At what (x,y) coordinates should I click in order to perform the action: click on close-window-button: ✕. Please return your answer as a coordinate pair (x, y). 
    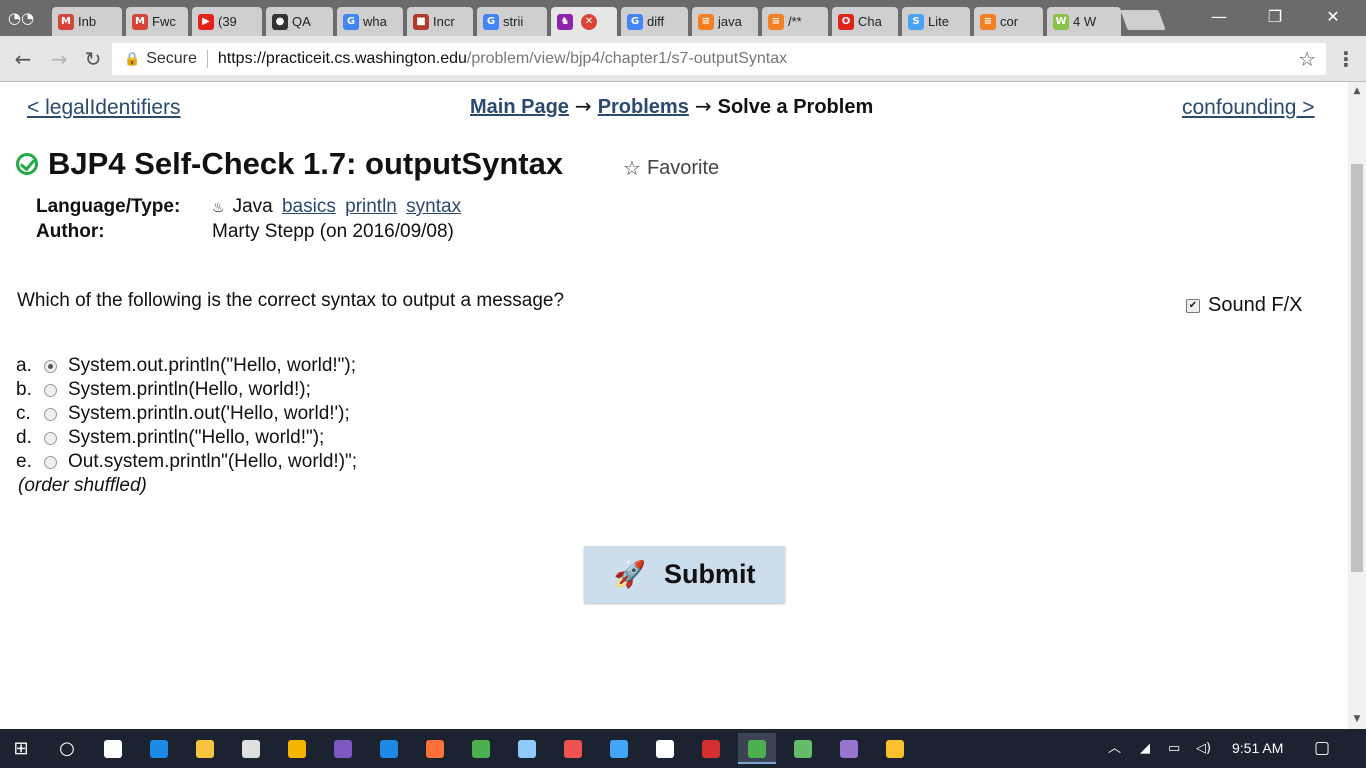
    Looking at the image, I should click on (1333, 17).